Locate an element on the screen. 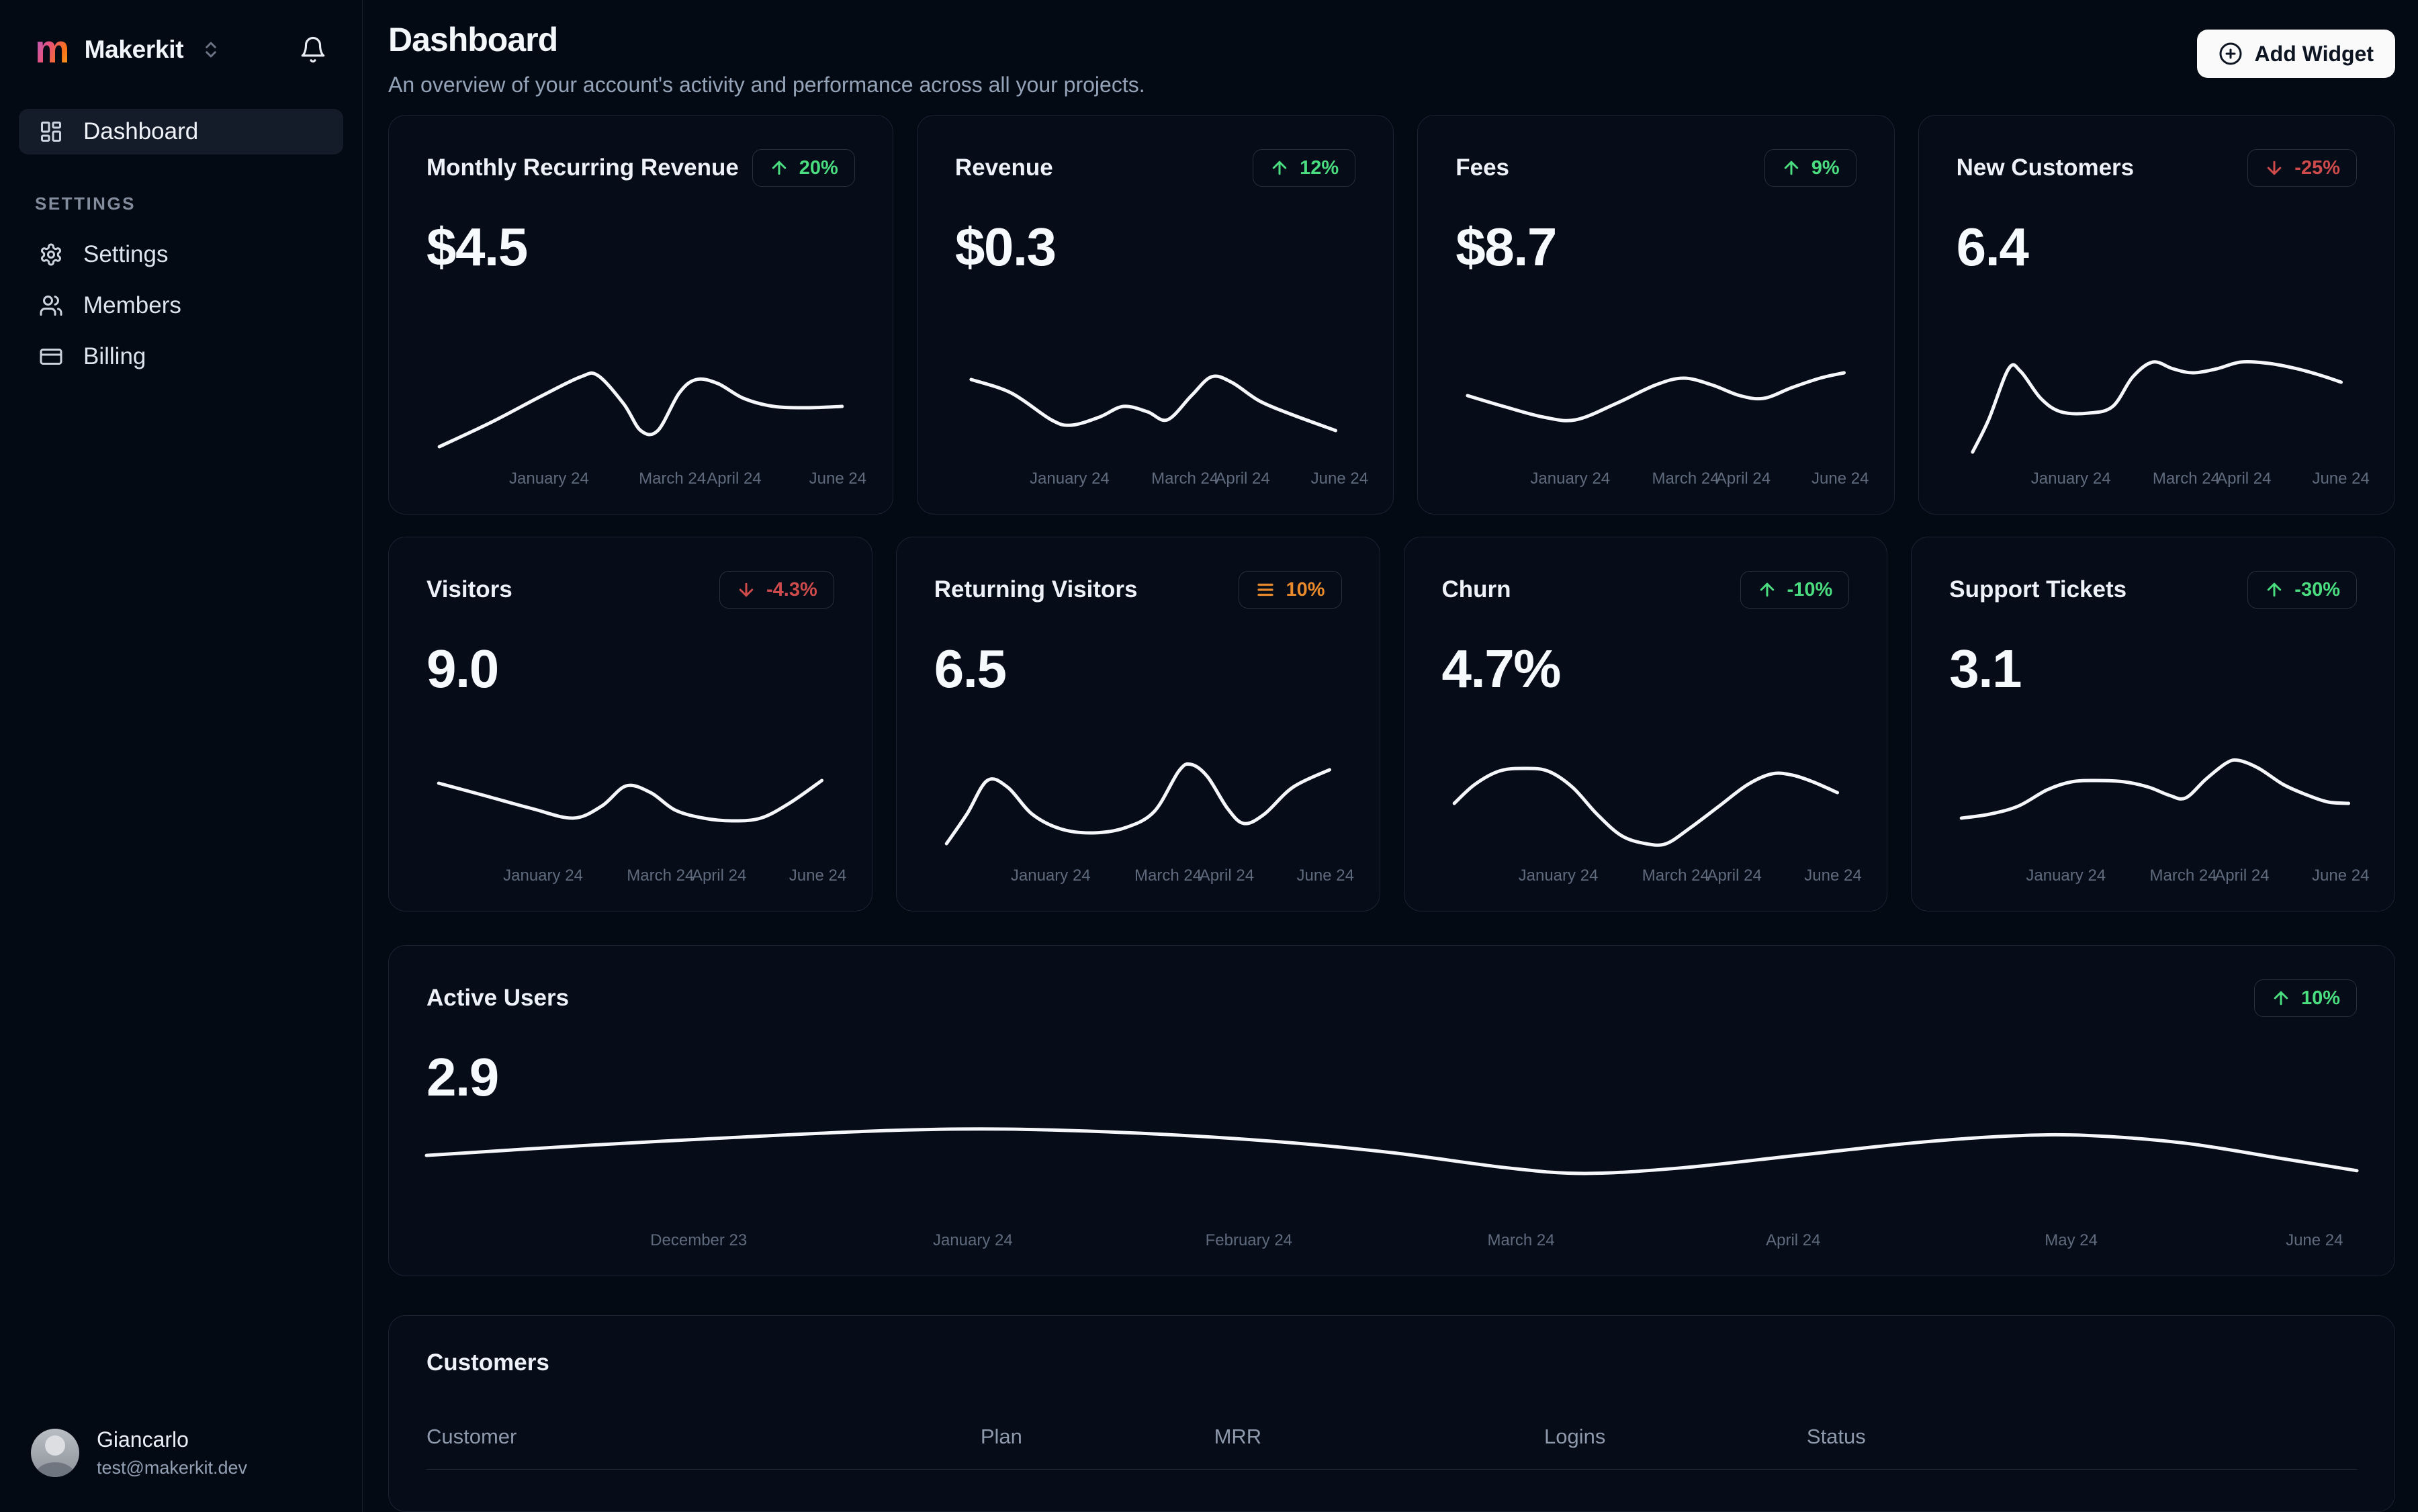 This screenshot has height=1512, width=2418. add-widget-button: Add Widget is located at coordinates (2295, 54).